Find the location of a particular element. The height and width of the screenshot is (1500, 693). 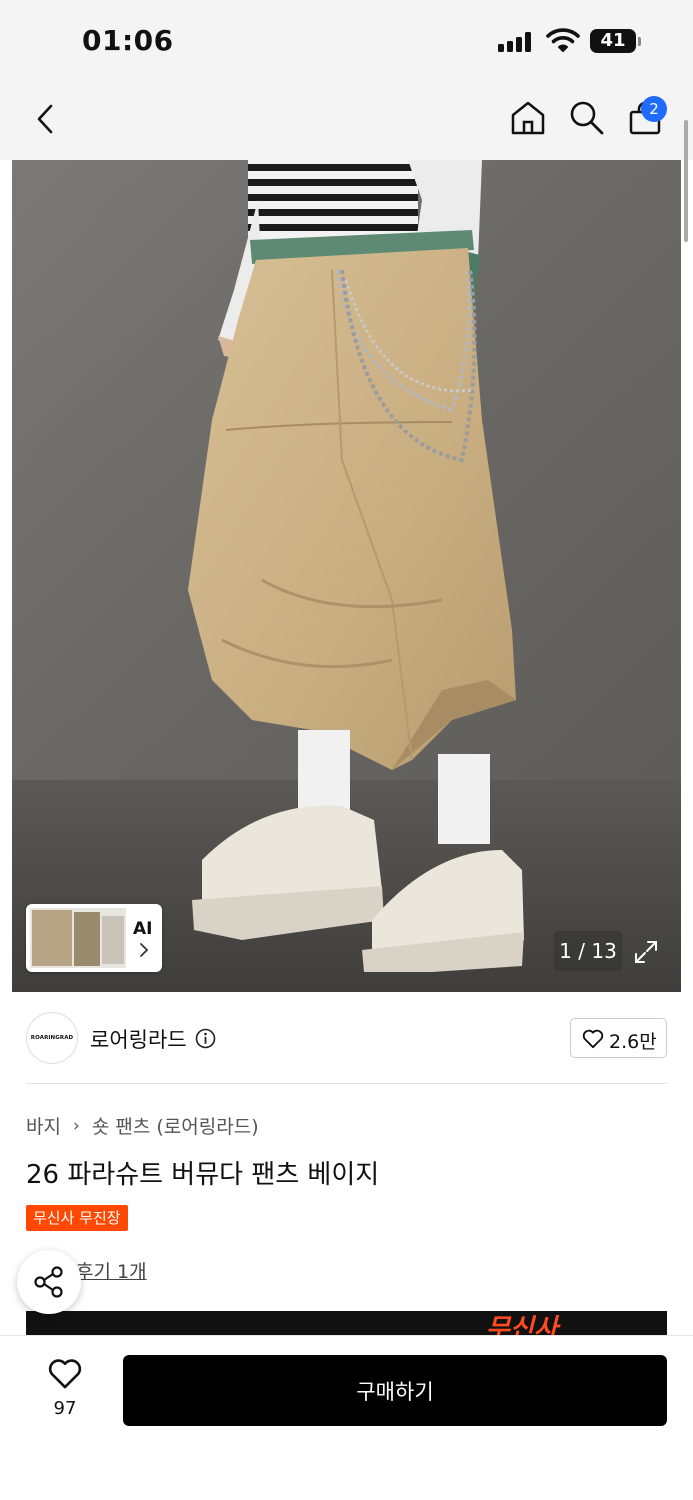

share-icon is located at coordinates (48, 1282).